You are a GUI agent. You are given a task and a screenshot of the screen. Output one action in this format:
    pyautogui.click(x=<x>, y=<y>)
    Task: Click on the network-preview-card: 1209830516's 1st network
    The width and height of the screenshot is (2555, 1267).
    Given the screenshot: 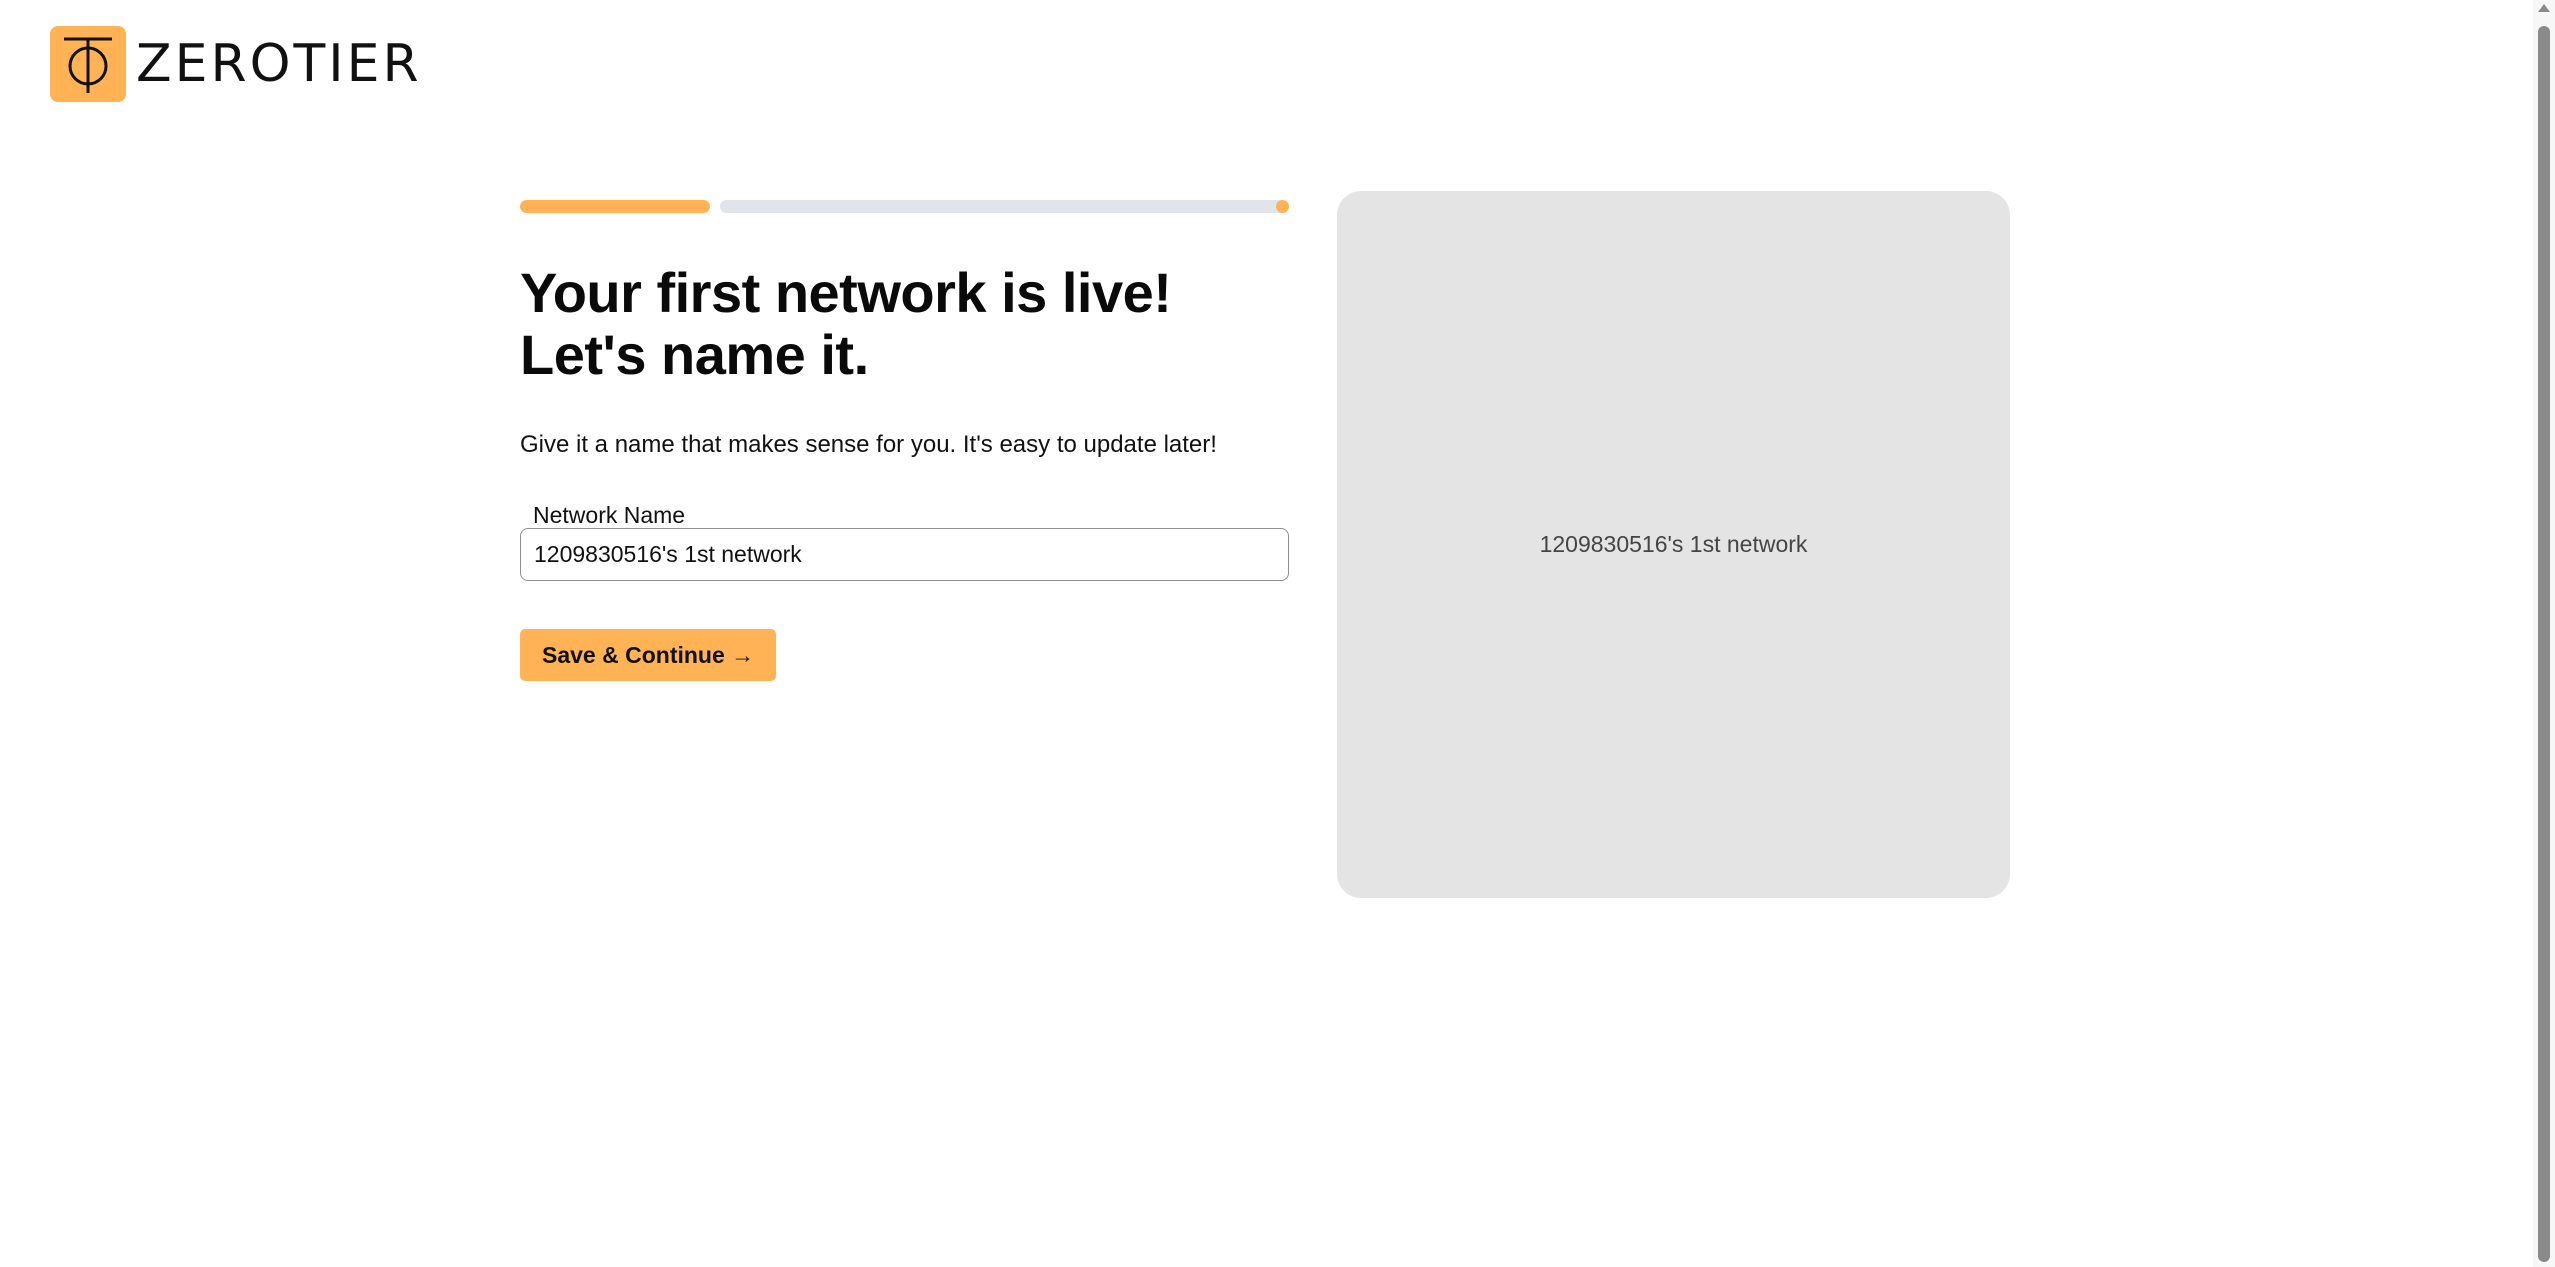 What is the action you would take?
    pyautogui.click(x=1673, y=544)
    